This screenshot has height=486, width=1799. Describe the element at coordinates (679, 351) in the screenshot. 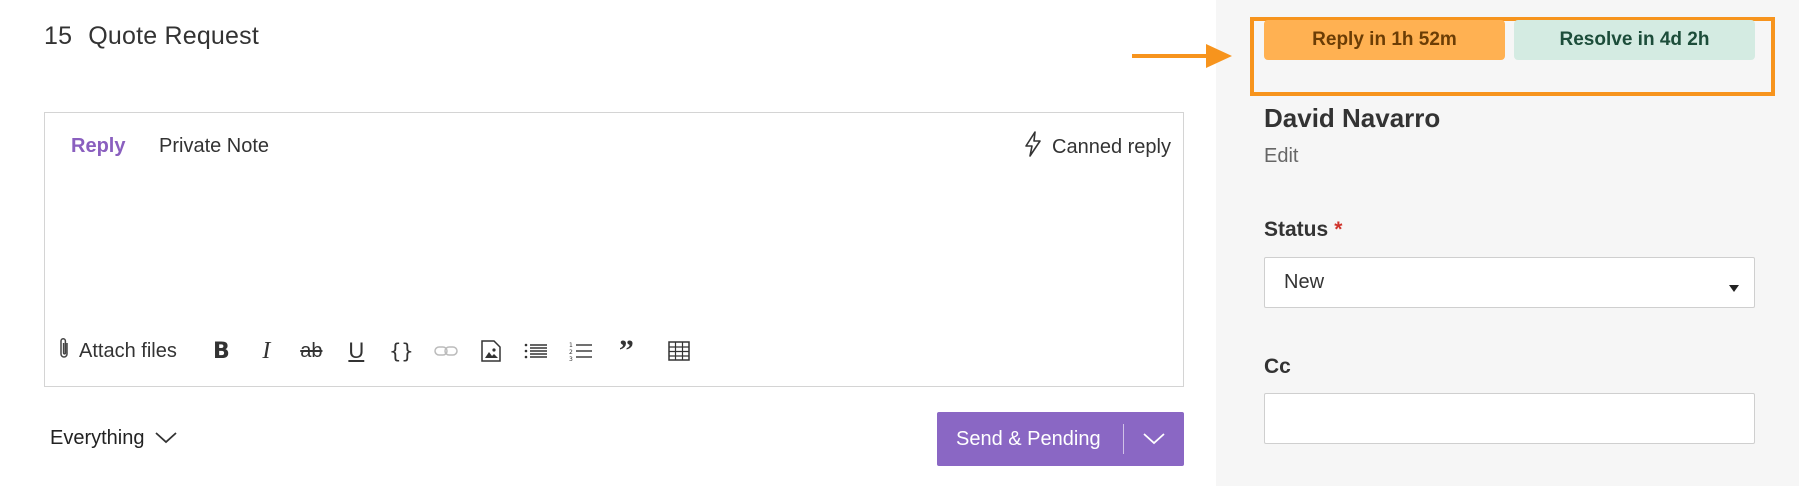

I see `table-icon` at that location.